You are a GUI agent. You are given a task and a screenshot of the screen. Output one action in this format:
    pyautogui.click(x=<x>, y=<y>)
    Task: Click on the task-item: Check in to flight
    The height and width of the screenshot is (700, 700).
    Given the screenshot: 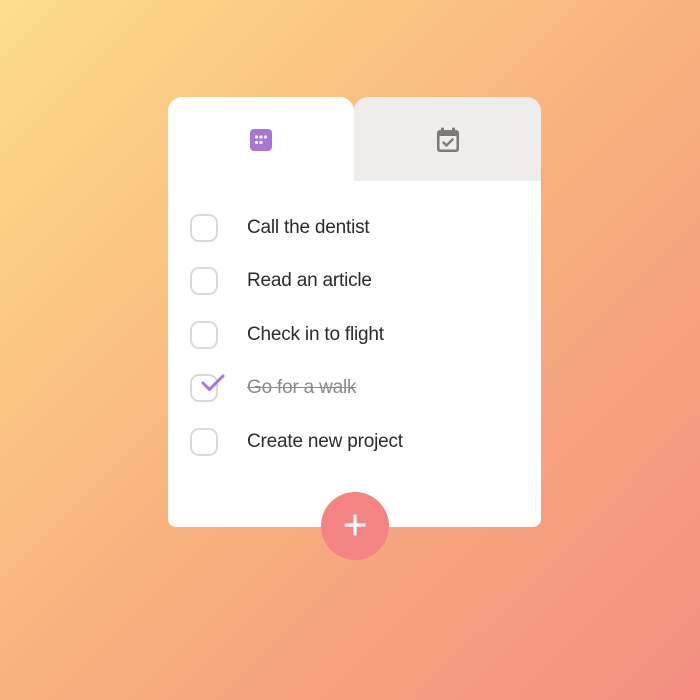 What is the action you would take?
    pyautogui.click(x=354, y=335)
    